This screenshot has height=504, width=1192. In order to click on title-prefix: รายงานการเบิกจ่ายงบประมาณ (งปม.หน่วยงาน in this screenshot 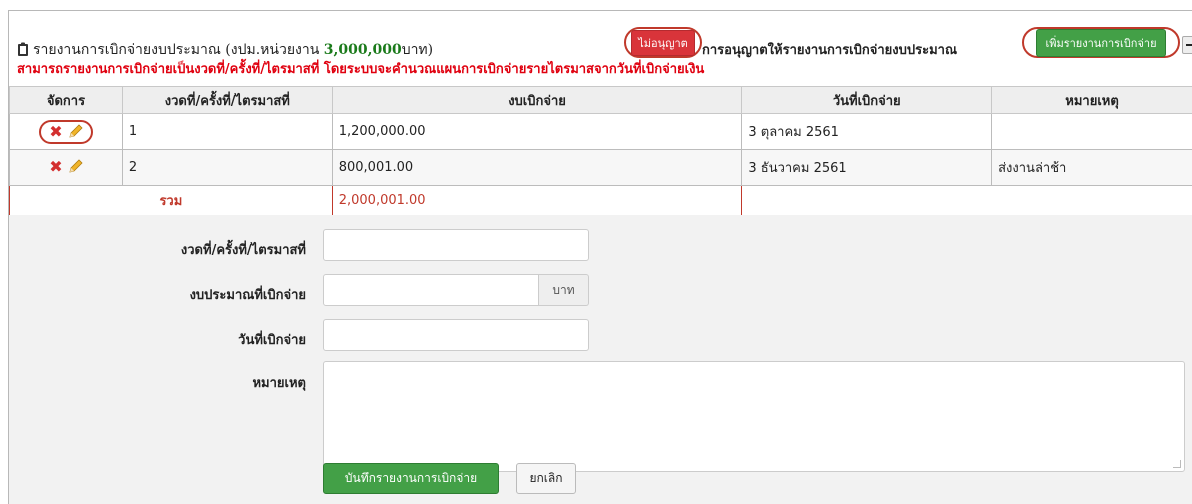, I will do `click(178, 50)`.